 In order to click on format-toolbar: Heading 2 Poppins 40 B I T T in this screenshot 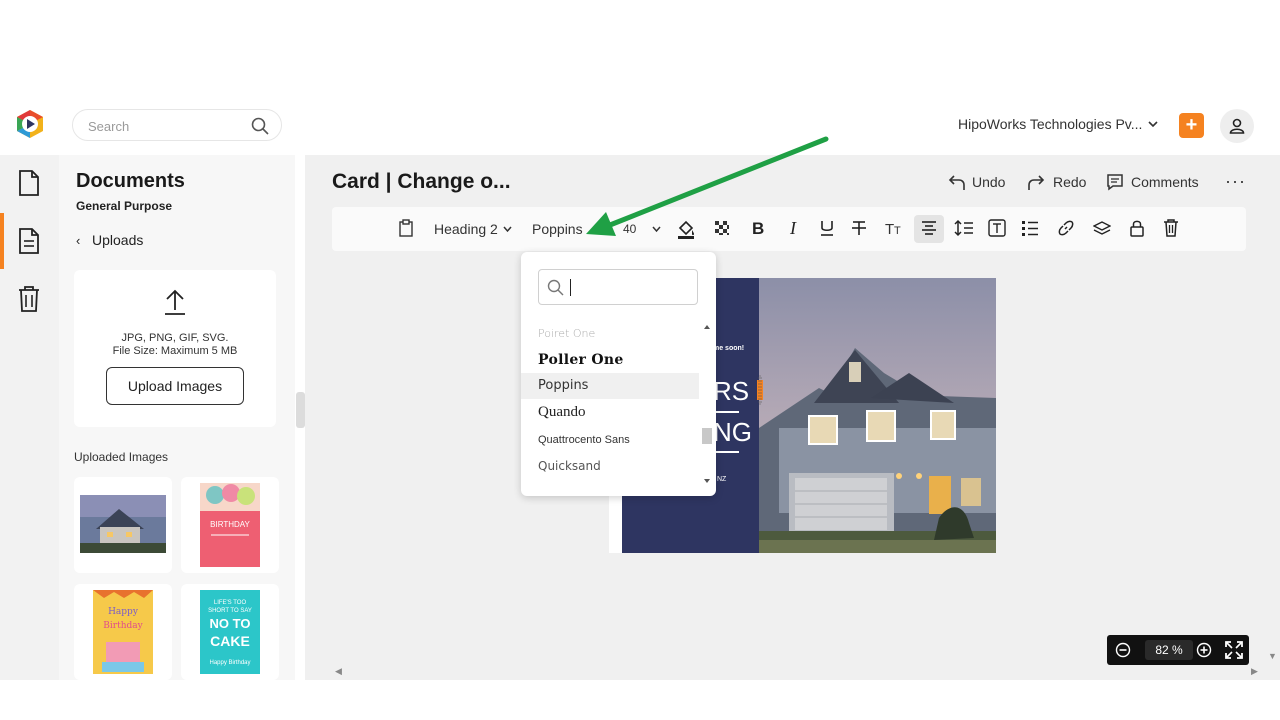, I will do `click(789, 229)`.